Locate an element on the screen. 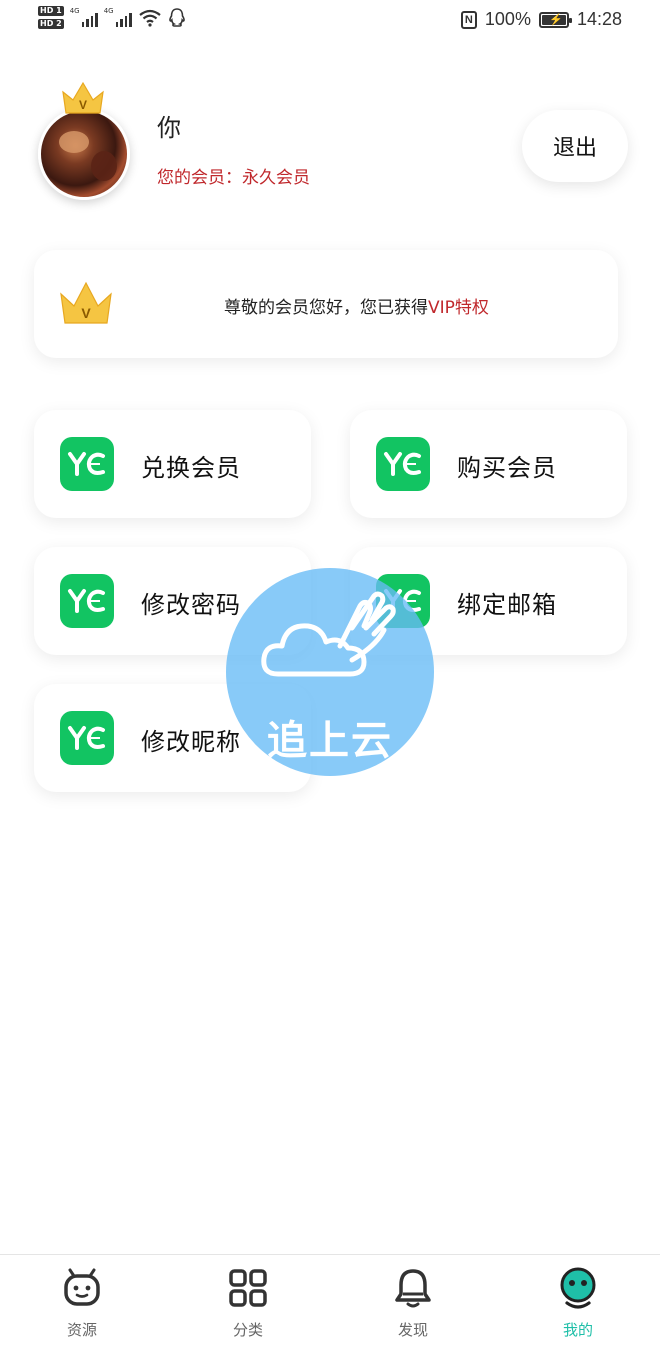 This screenshot has height=1347, width=660. membership-status: 您的会员：永久会员 is located at coordinates (233, 178).